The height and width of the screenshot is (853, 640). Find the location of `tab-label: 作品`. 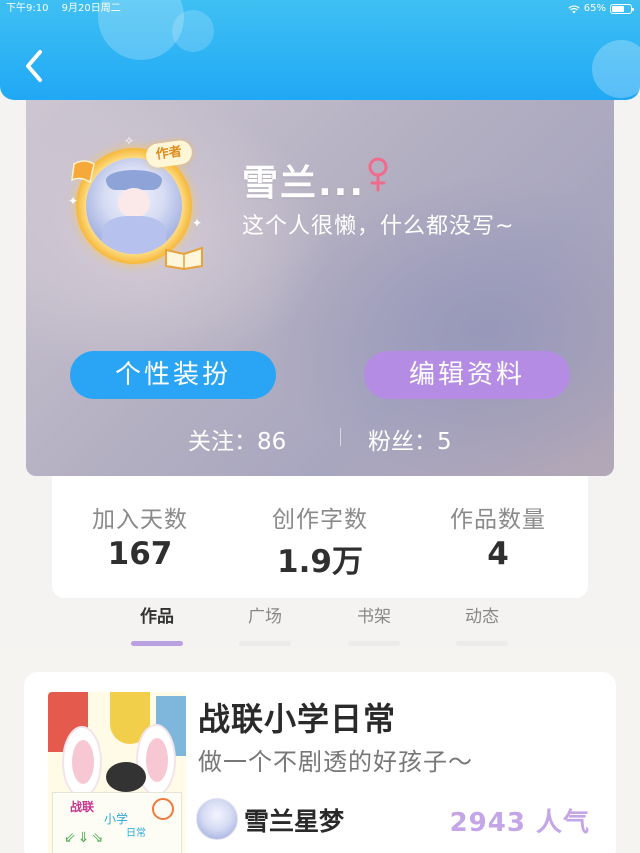

tab-label: 作品 is located at coordinates (157, 617).